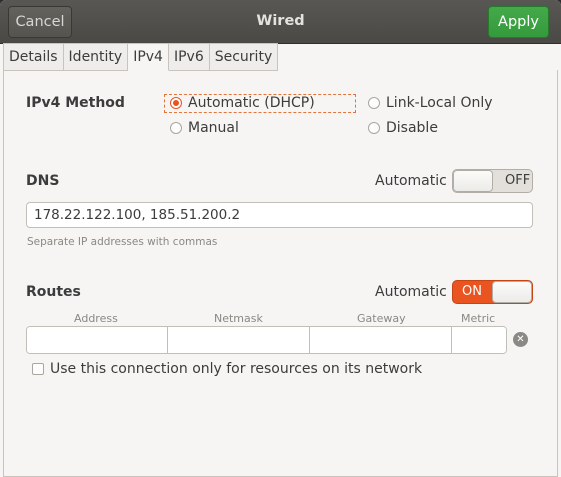 The image size is (561, 477). I want to click on radio-automatic-dhcp: Automatic (DHCP), so click(242, 103).